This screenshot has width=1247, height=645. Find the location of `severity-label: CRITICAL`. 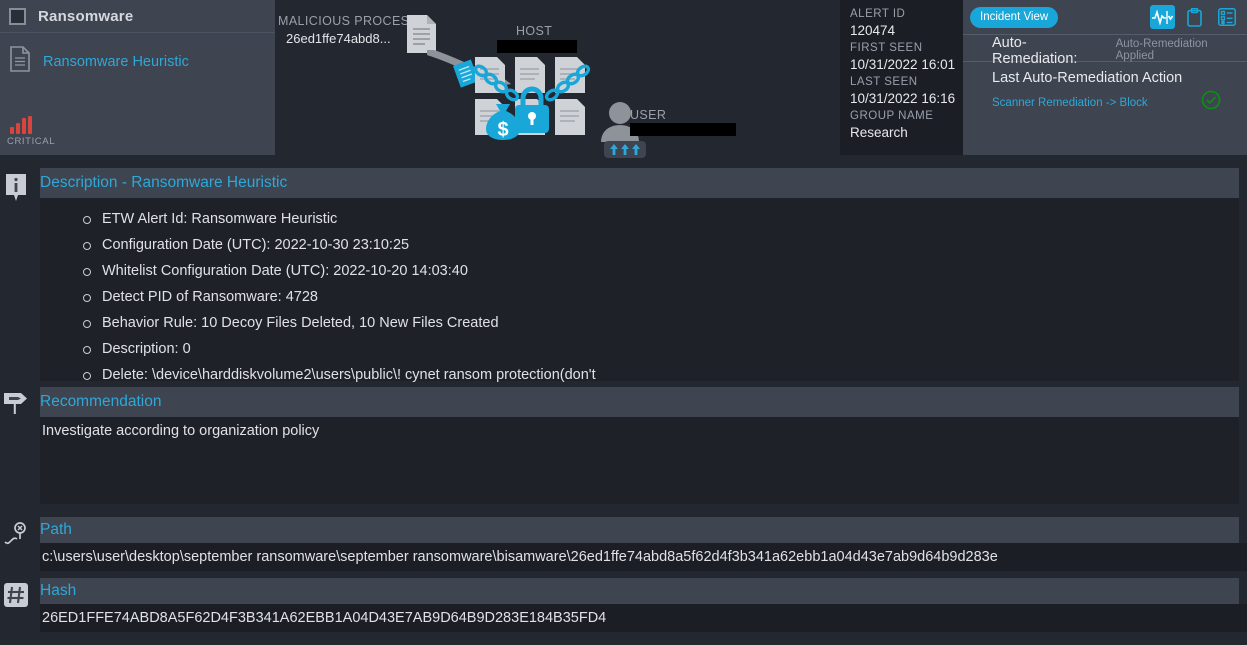

severity-label: CRITICAL is located at coordinates (31, 141).